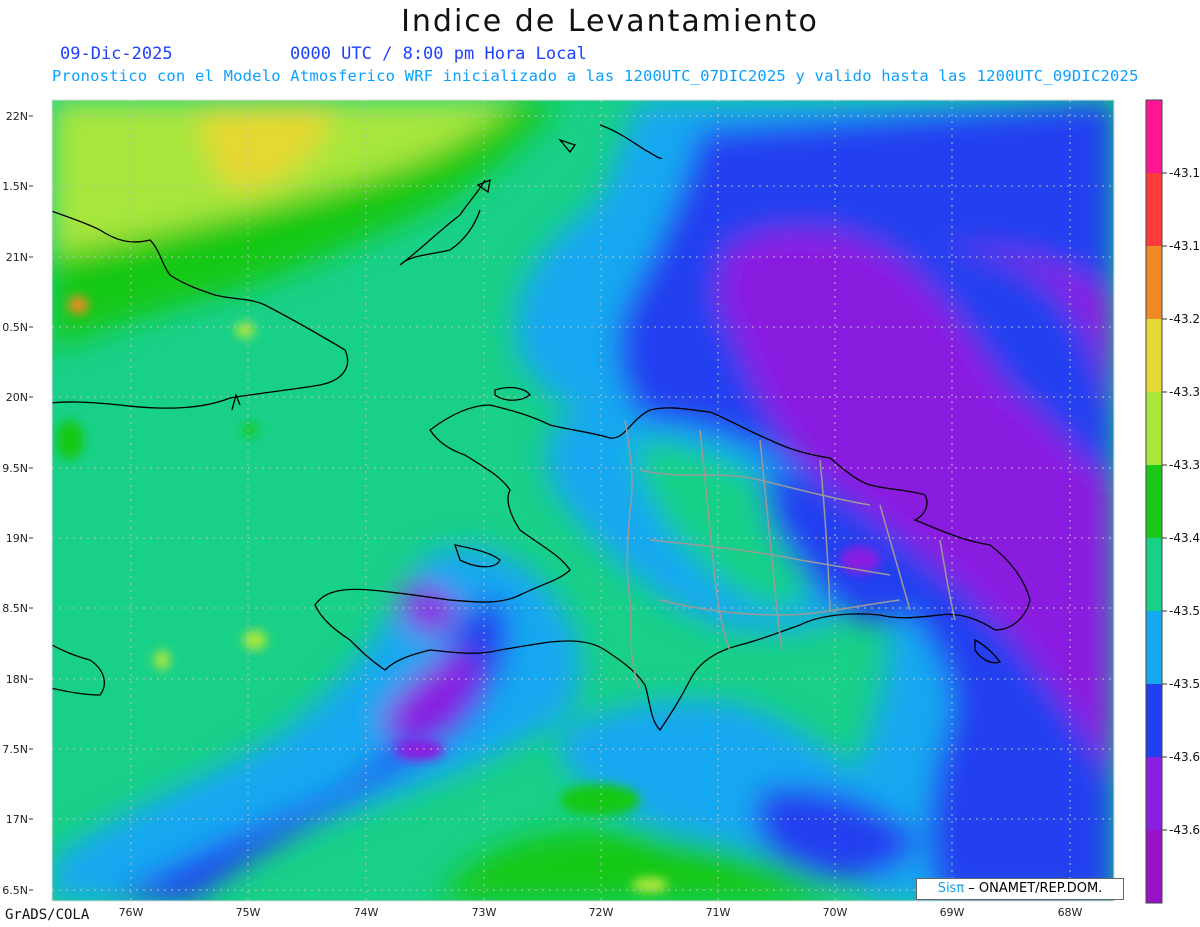 The height and width of the screenshot is (927, 1200). What do you see at coordinates (835, 912) in the screenshot?
I see `lon-label: 70W` at bounding box center [835, 912].